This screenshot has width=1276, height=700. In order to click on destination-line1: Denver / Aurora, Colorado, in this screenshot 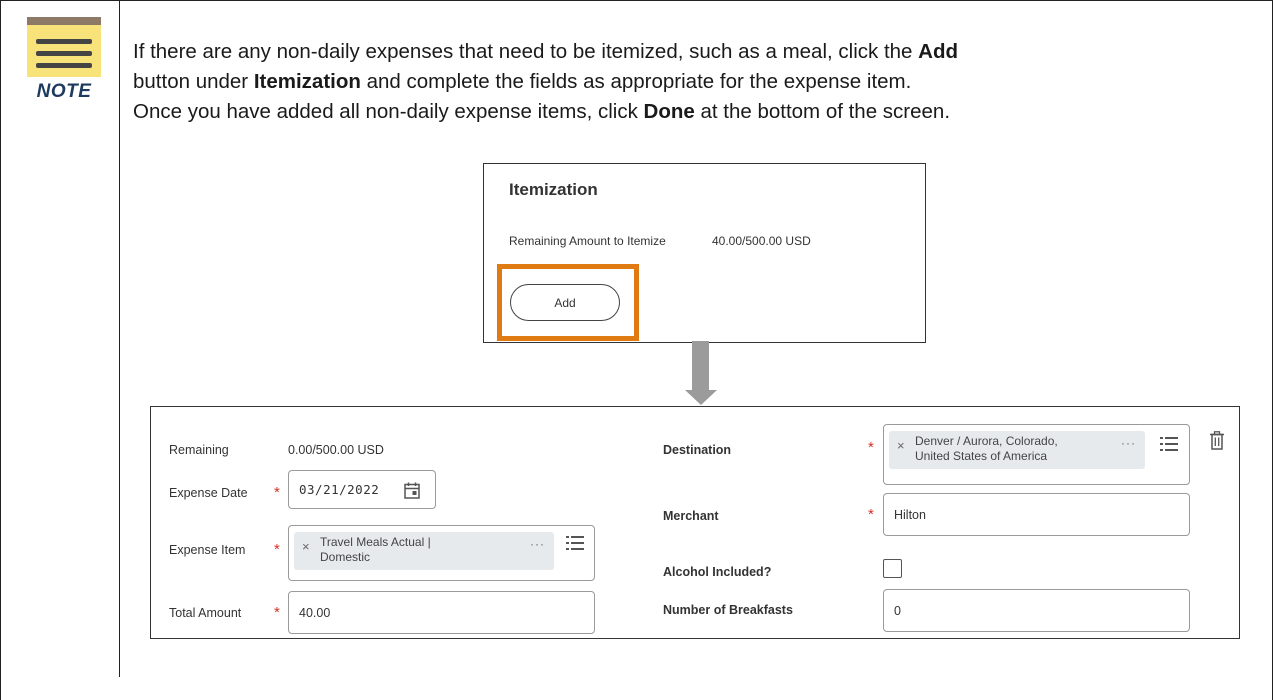, I will do `click(986, 441)`.